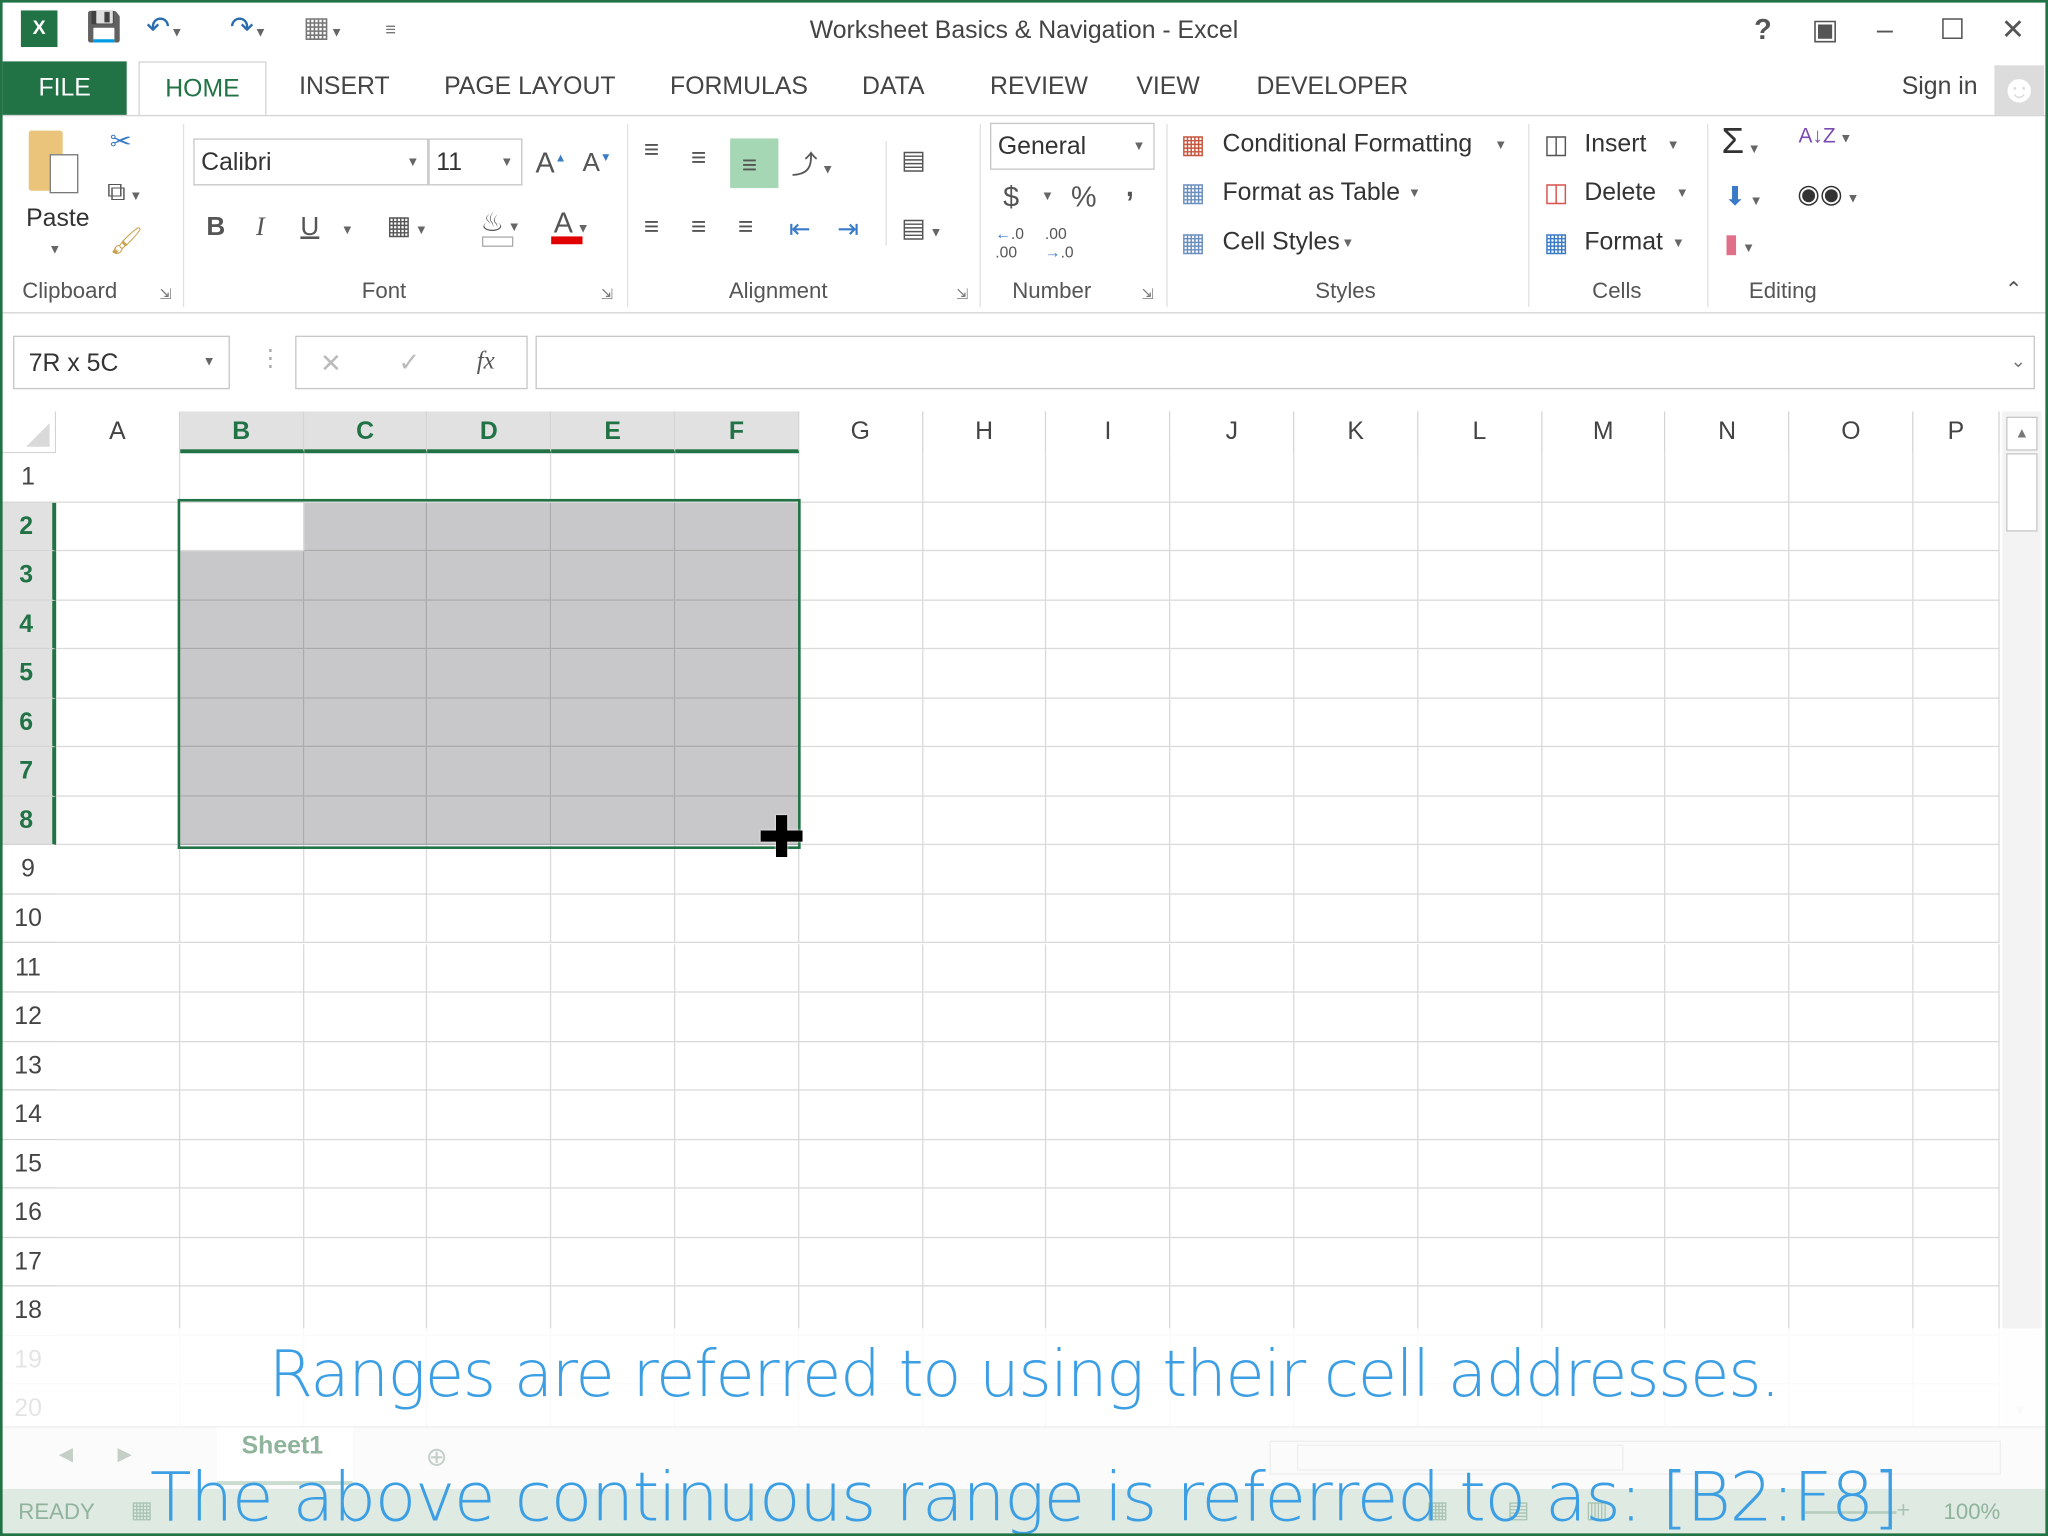 The height and width of the screenshot is (1536, 2048). Describe the element at coordinates (28, 478) in the screenshot. I see `row-header-1: 1` at that location.